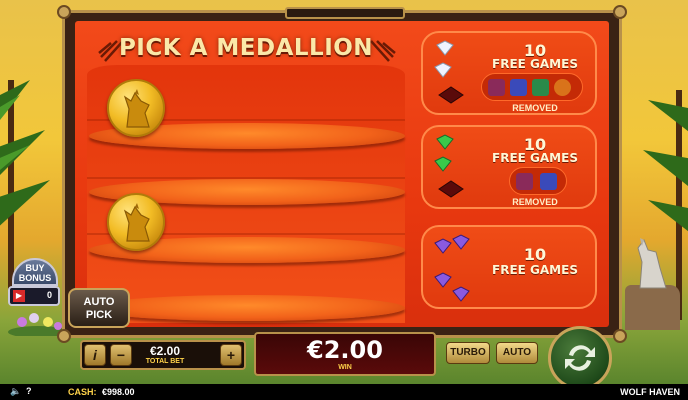 Image resolution: width=688 pixels, height=400 pixels. I want to click on cash-value: €998.00, so click(118, 392).